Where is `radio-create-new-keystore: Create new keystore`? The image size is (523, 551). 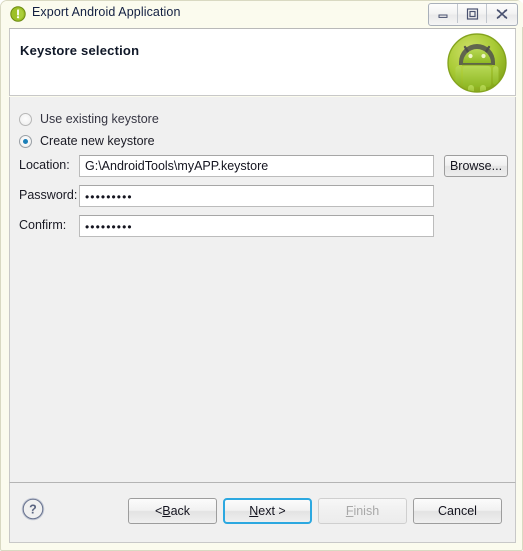 radio-create-new-keystore: Create new keystore is located at coordinates (87, 141).